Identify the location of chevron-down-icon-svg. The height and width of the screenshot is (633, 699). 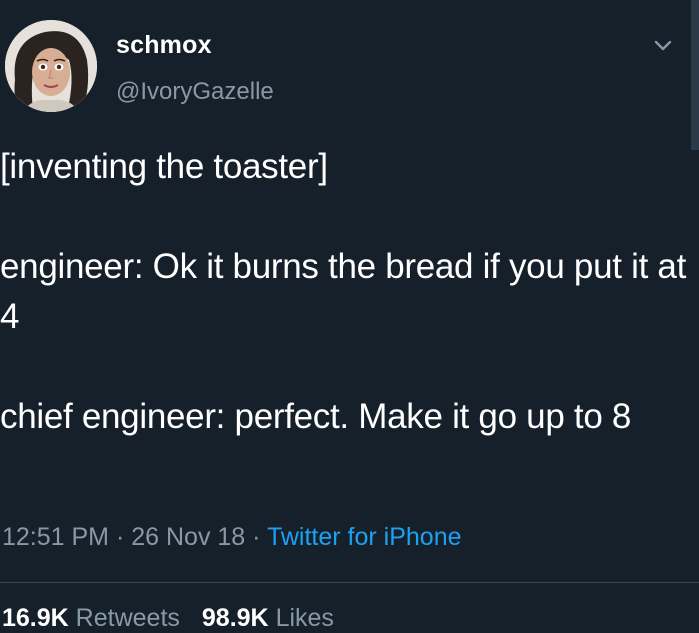
(663, 45).